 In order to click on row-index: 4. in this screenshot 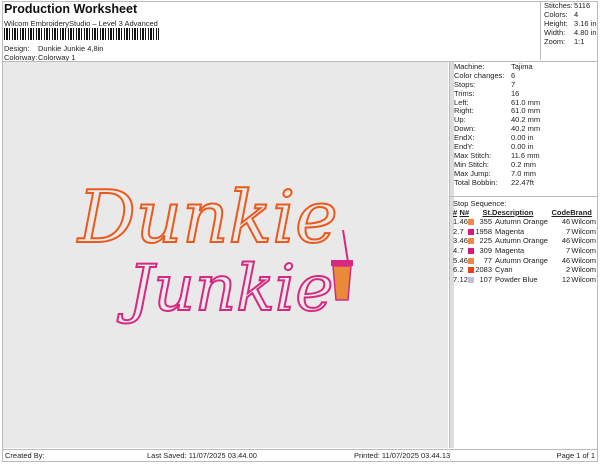, I will do `click(456, 251)`.